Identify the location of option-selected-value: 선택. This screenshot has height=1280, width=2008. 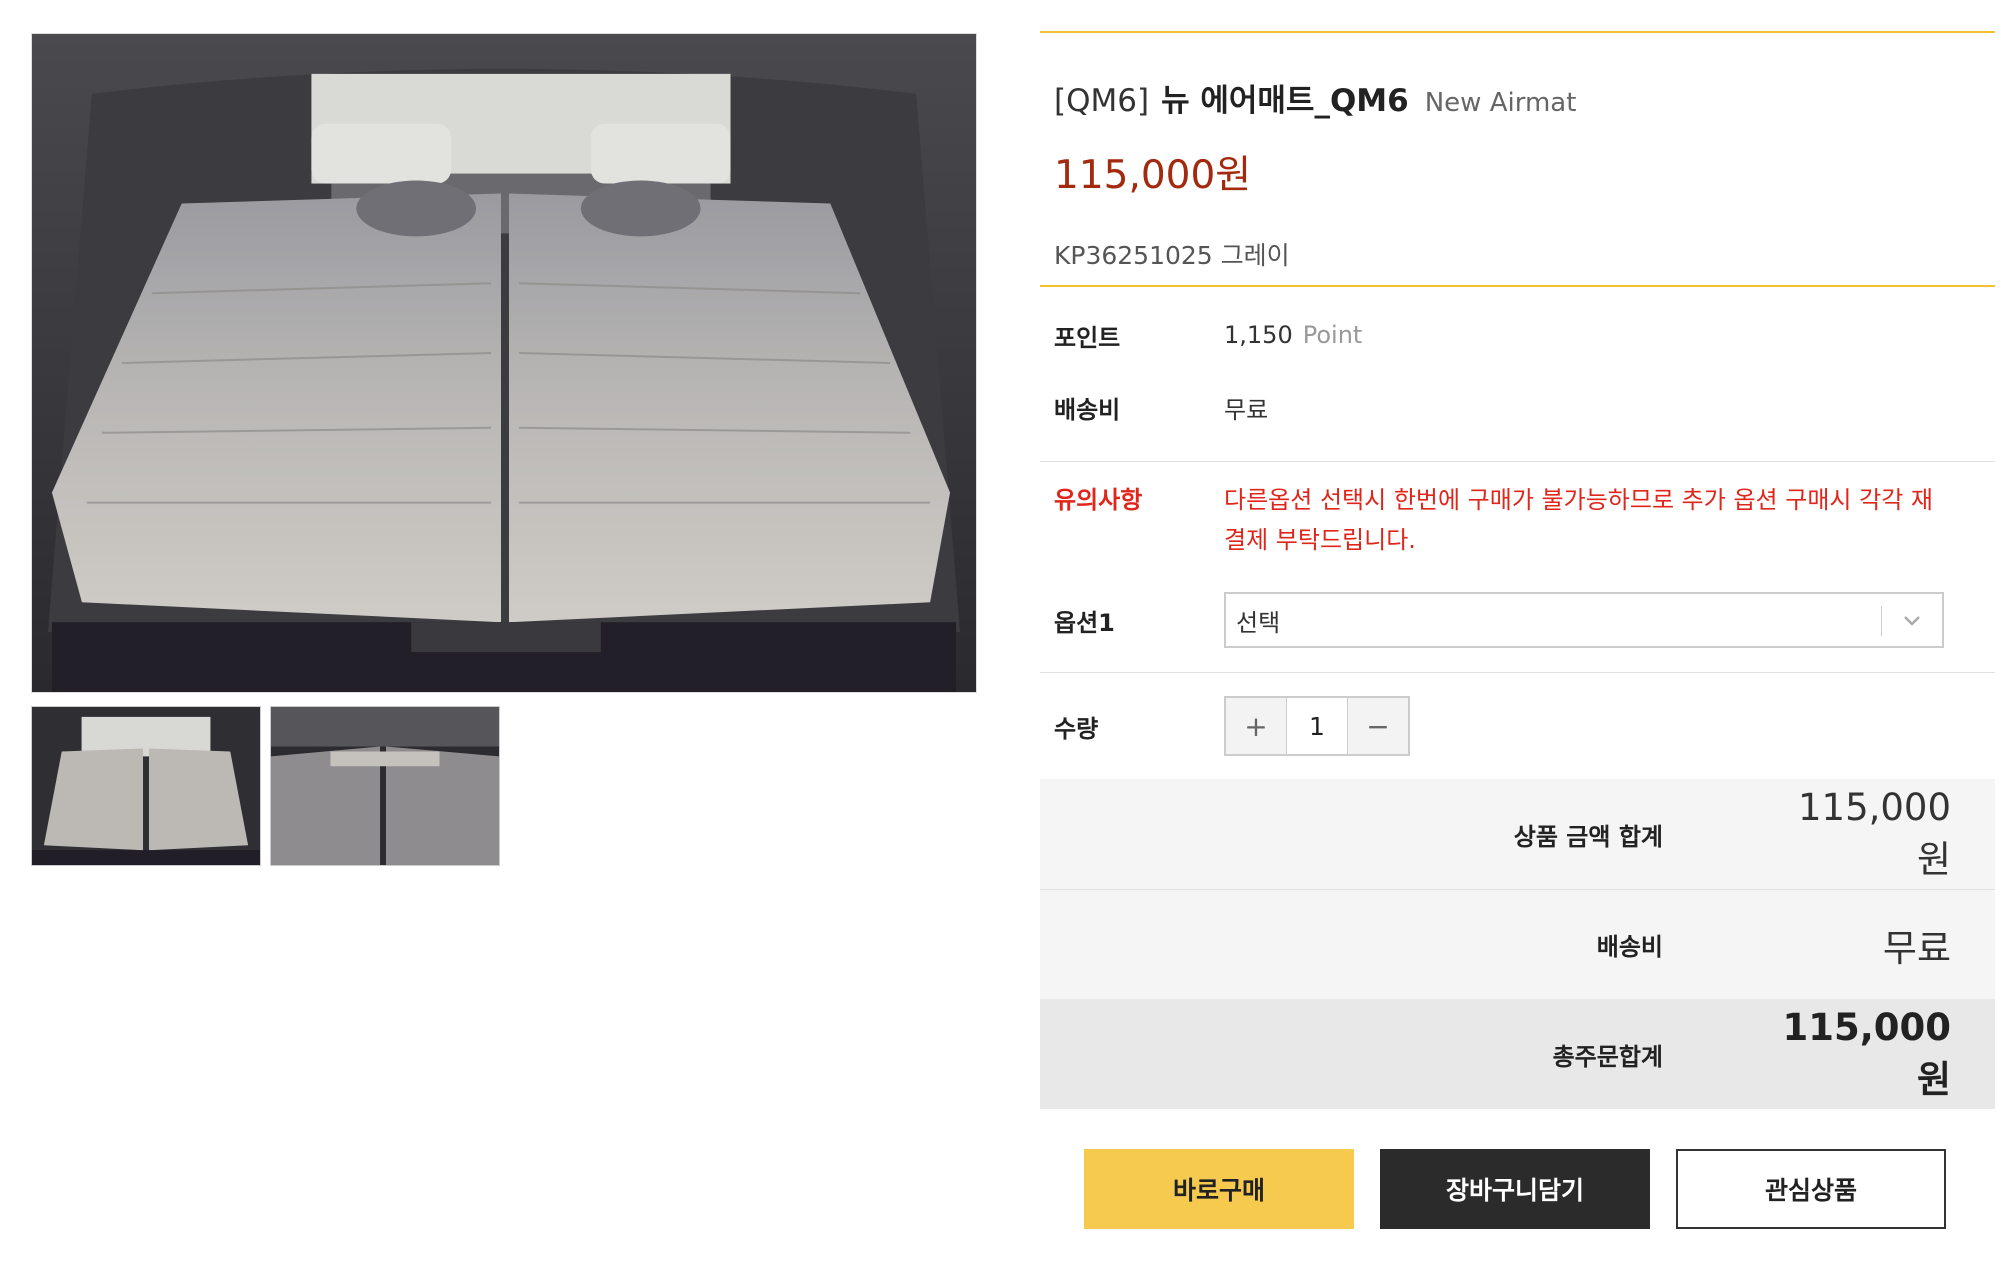
(1258, 622).